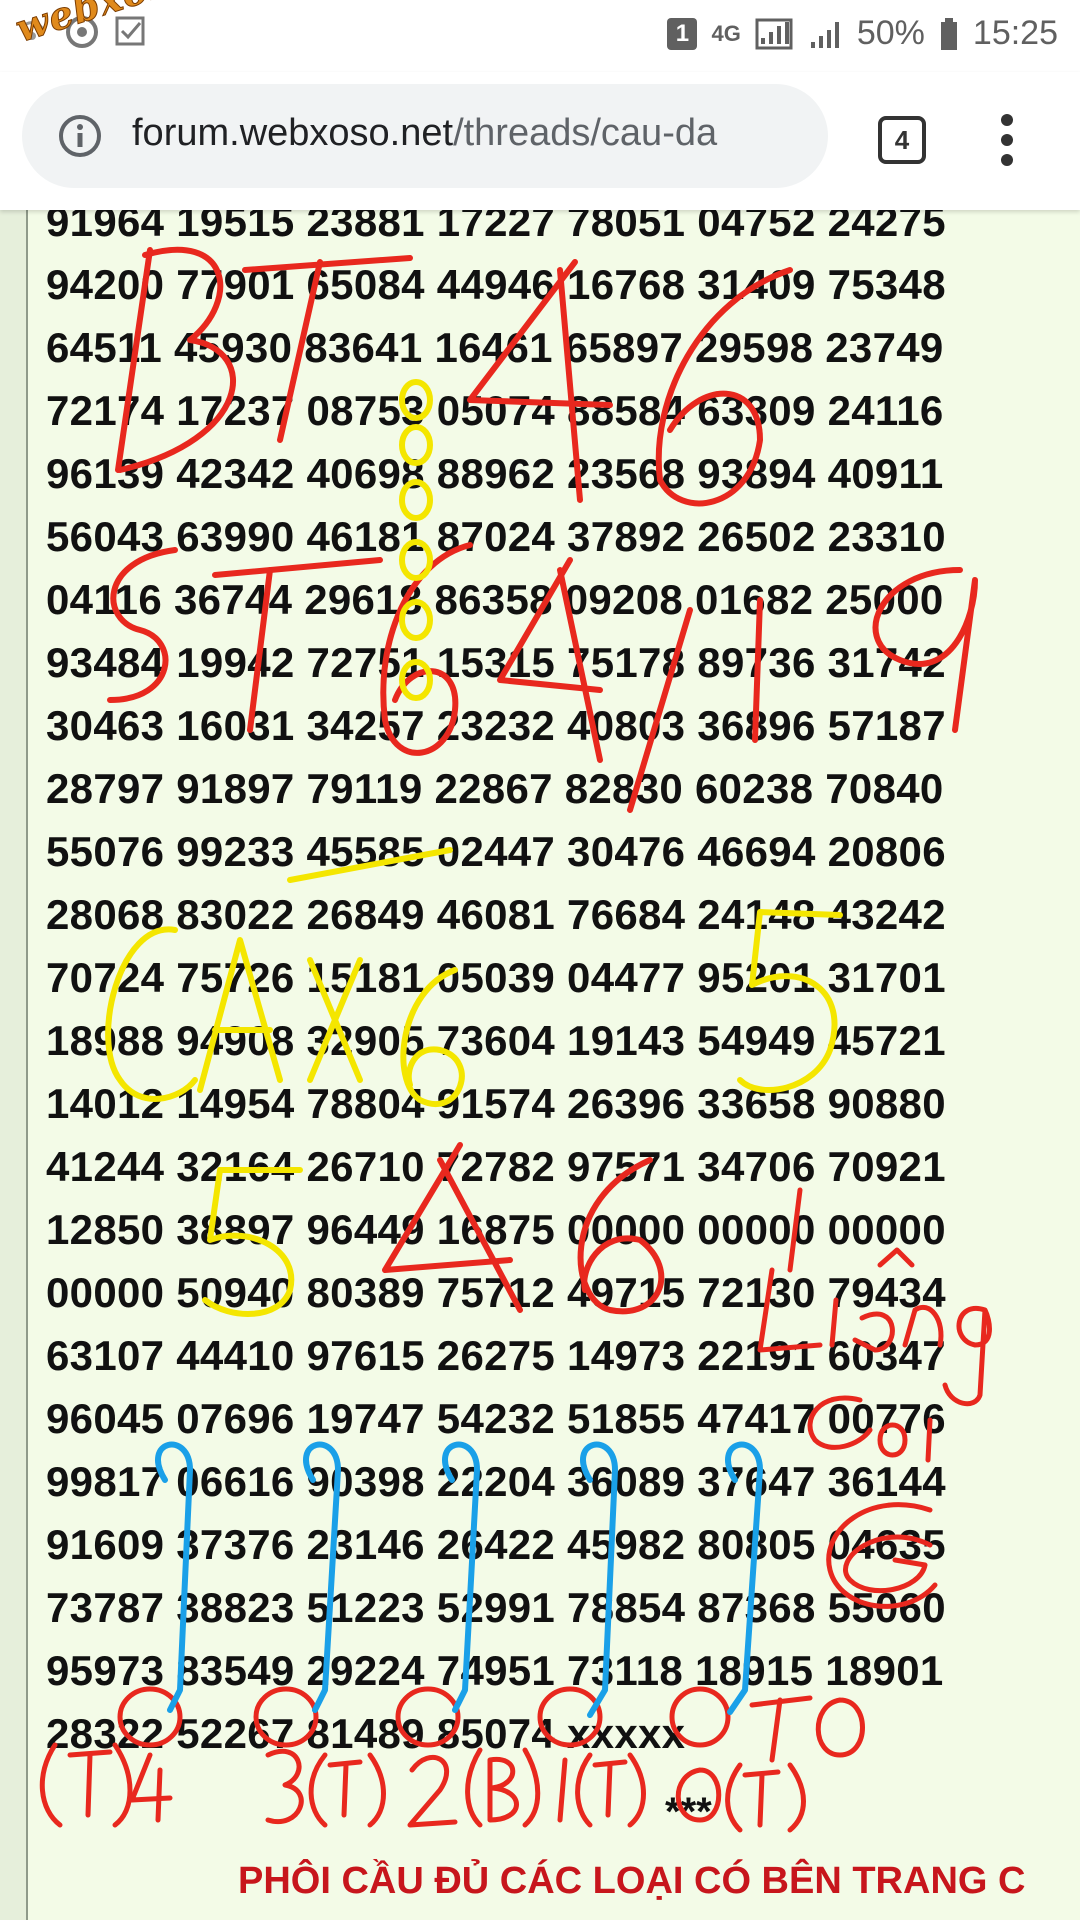  Describe the element at coordinates (824, 34) in the screenshot. I see `signal-strength-2-icon` at that location.